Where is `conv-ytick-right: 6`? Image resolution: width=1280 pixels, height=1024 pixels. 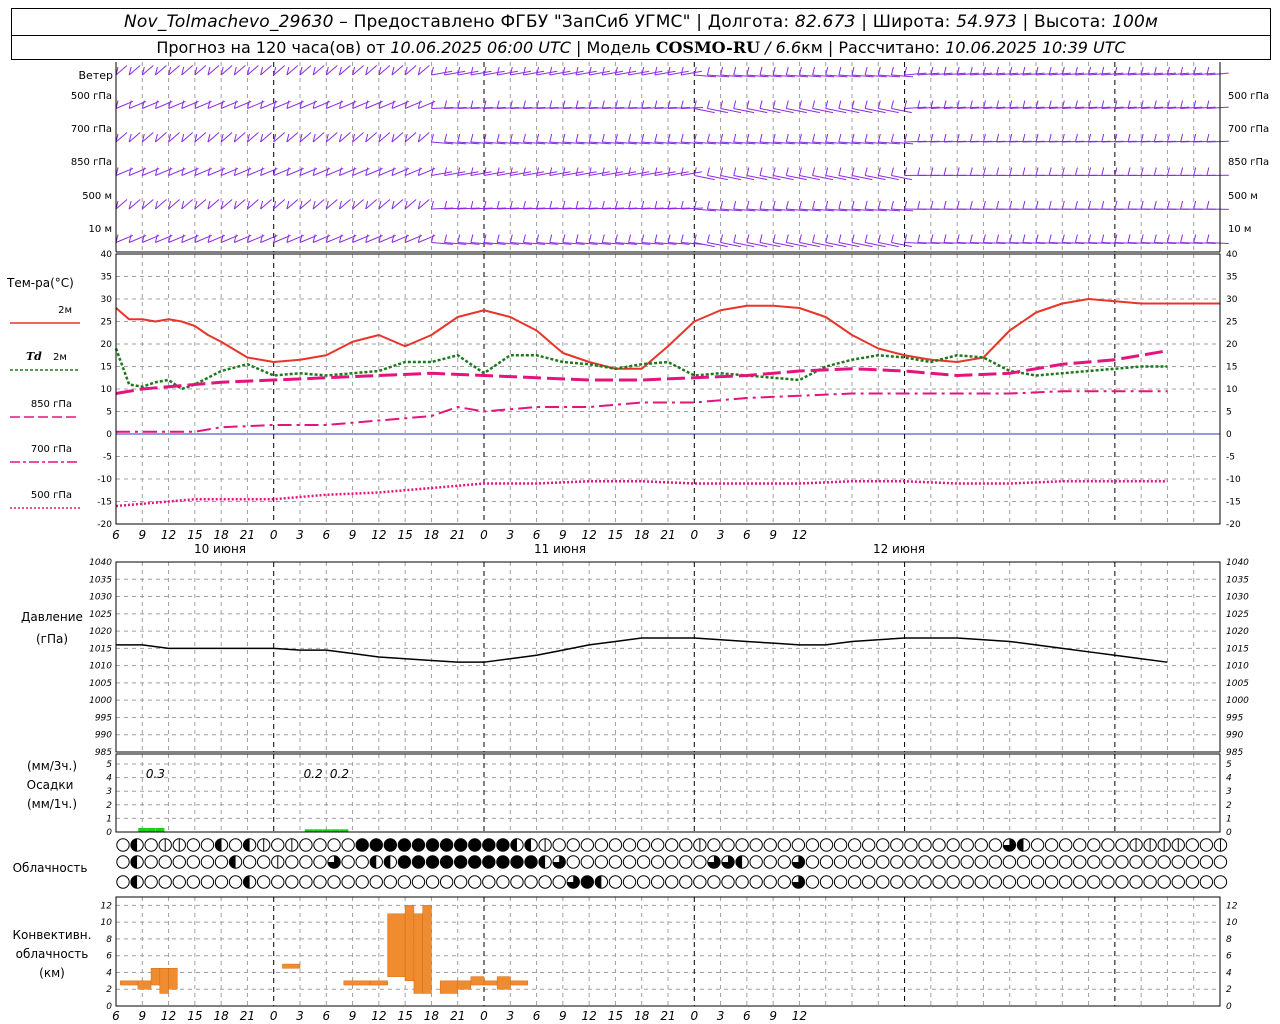 conv-ytick-right: 6 is located at coordinates (1229, 957).